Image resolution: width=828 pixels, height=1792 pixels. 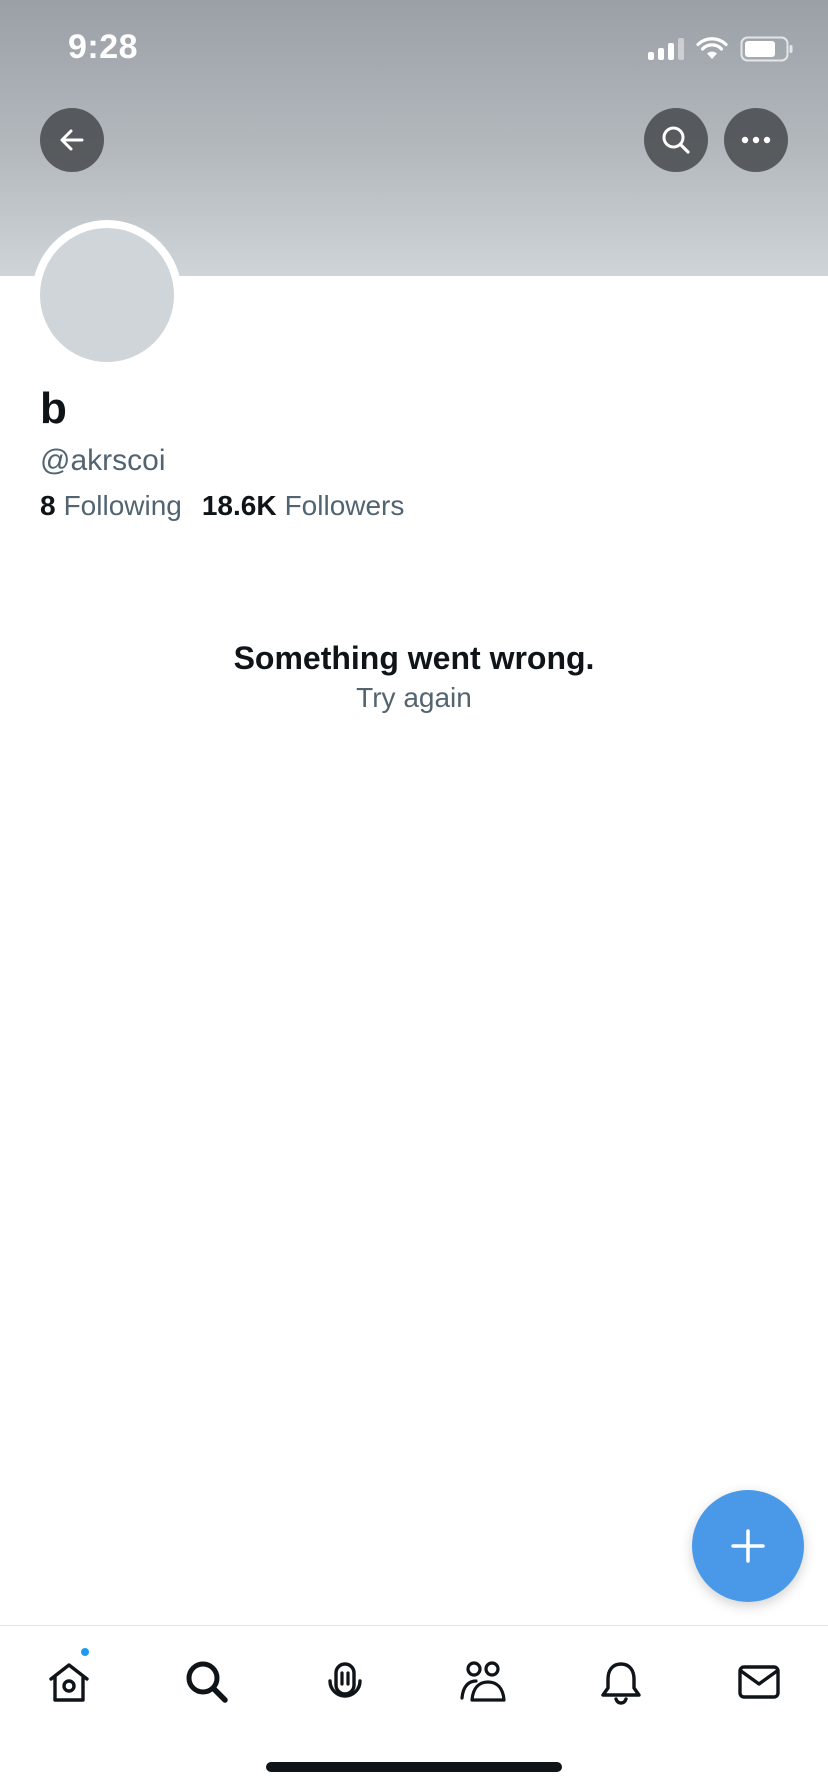 I want to click on bell-icon, so click(x=621, y=1683).